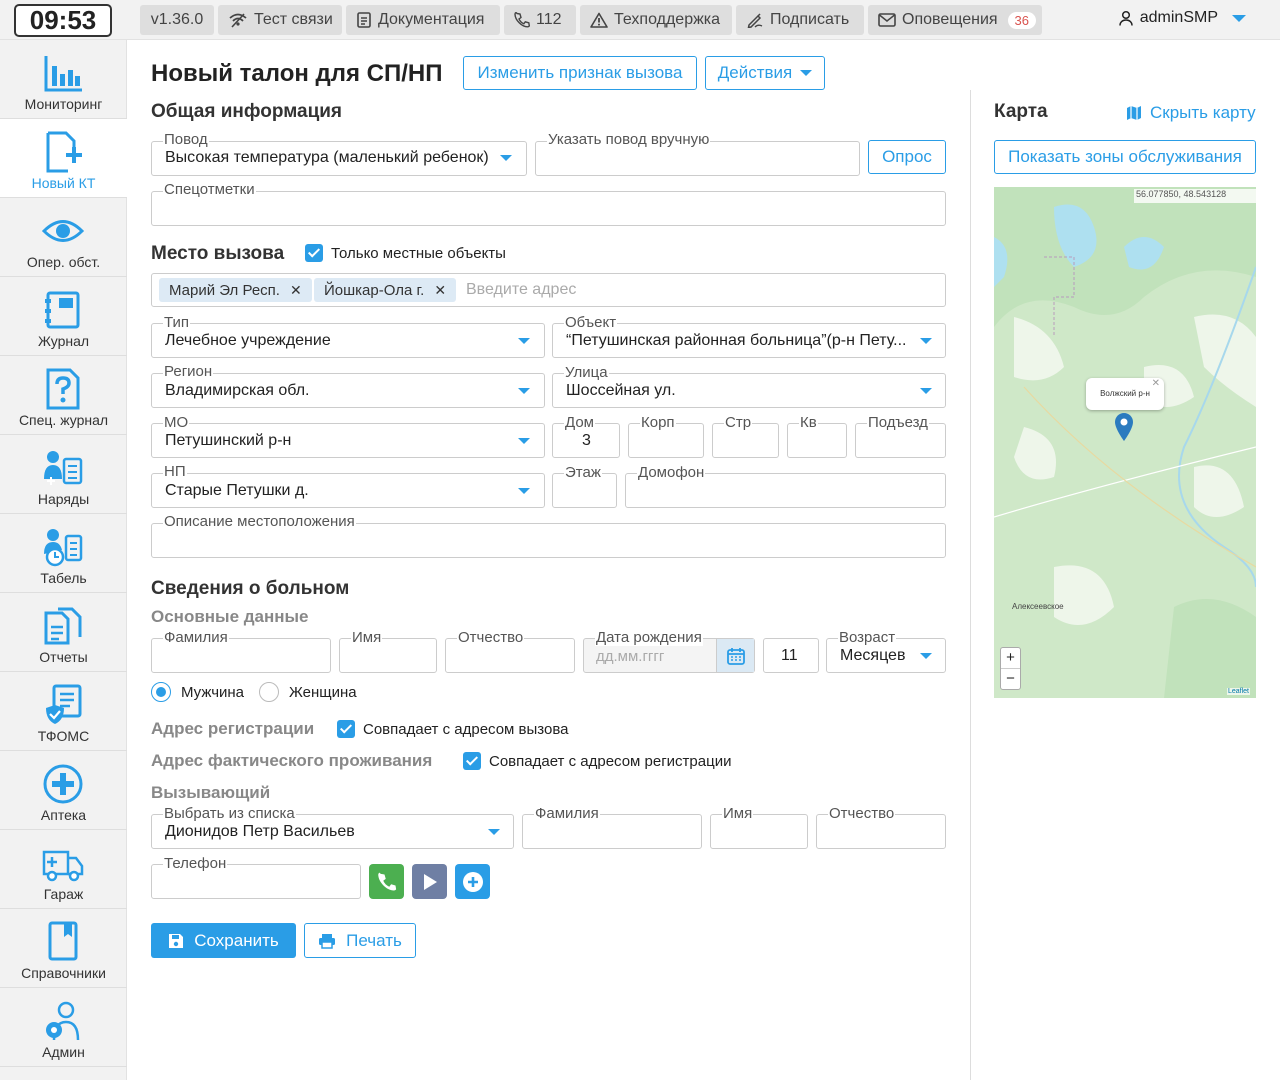 The image size is (1280, 1080). What do you see at coordinates (1182, 18) in the screenshot?
I see `user-menu: adminSMP` at bounding box center [1182, 18].